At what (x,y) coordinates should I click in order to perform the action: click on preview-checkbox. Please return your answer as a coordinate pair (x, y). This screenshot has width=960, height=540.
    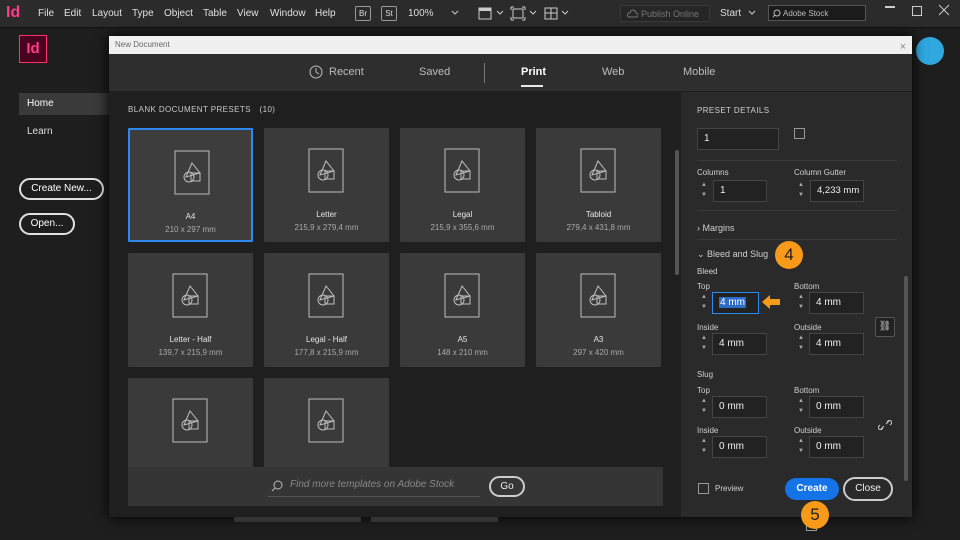
    Looking at the image, I should click on (703, 488).